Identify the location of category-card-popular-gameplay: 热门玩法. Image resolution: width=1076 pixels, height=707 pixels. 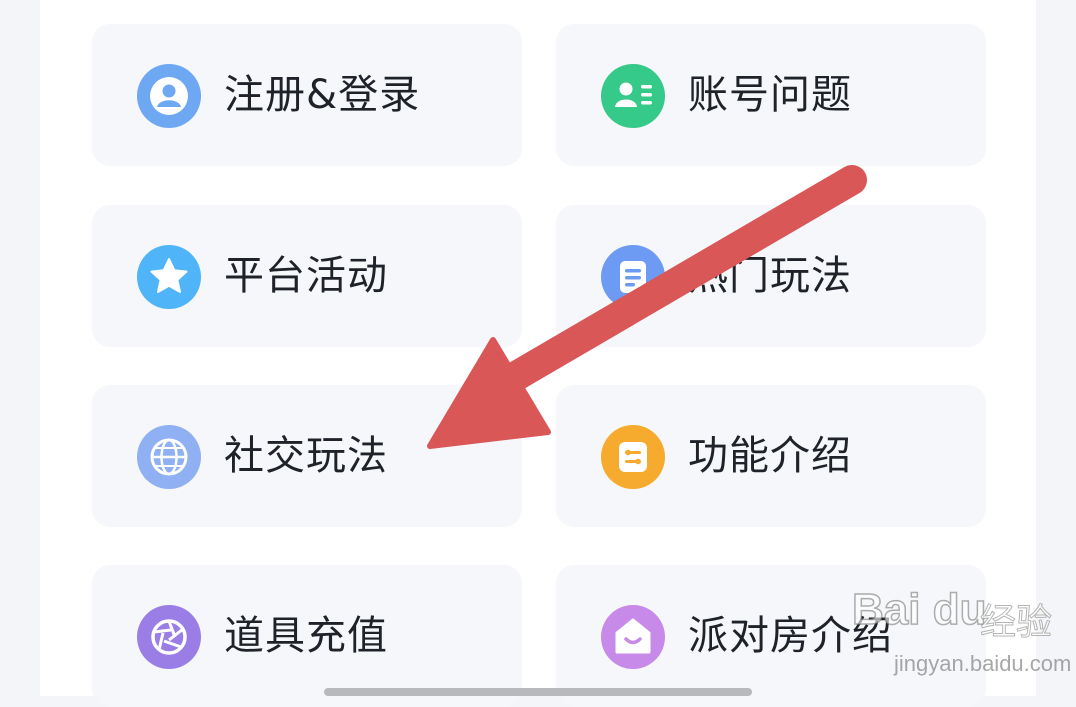
(771, 276).